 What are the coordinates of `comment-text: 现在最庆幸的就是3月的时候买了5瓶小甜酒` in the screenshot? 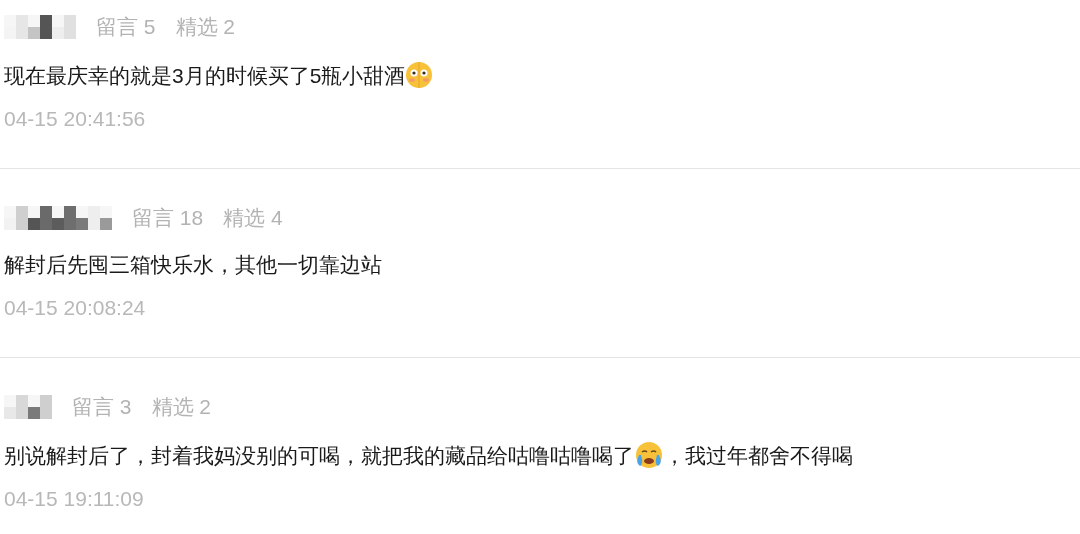 It's located at (219, 74).